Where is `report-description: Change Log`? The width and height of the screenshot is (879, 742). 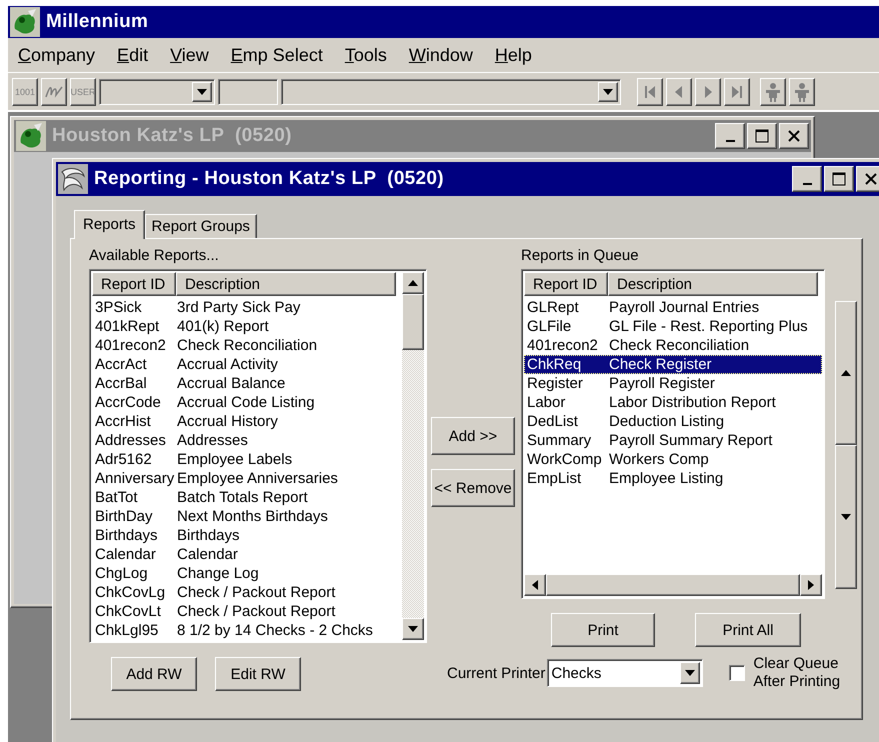
report-description: Change Log is located at coordinates (218, 573).